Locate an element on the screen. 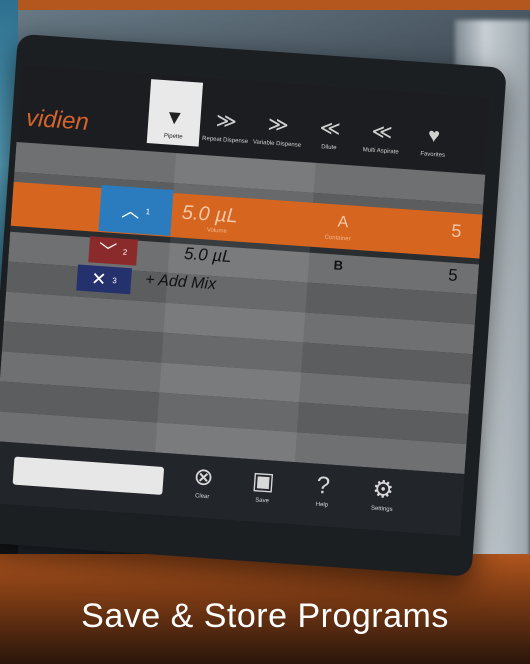  dispense-step: ﹀ 2 is located at coordinates (113, 250).